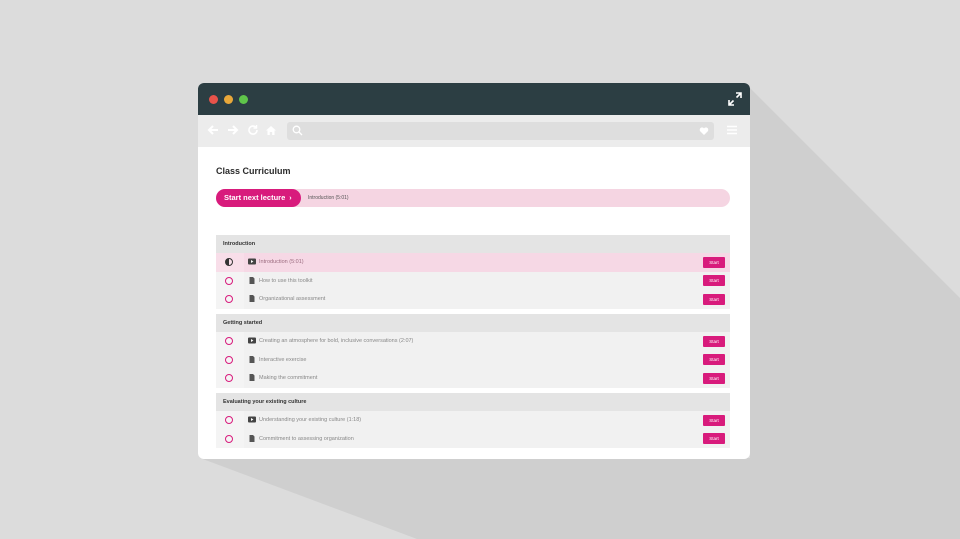 The image size is (960, 539). What do you see at coordinates (474, 99) in the screenshot?
I see `title-bar` at bounding box center [474, 99].